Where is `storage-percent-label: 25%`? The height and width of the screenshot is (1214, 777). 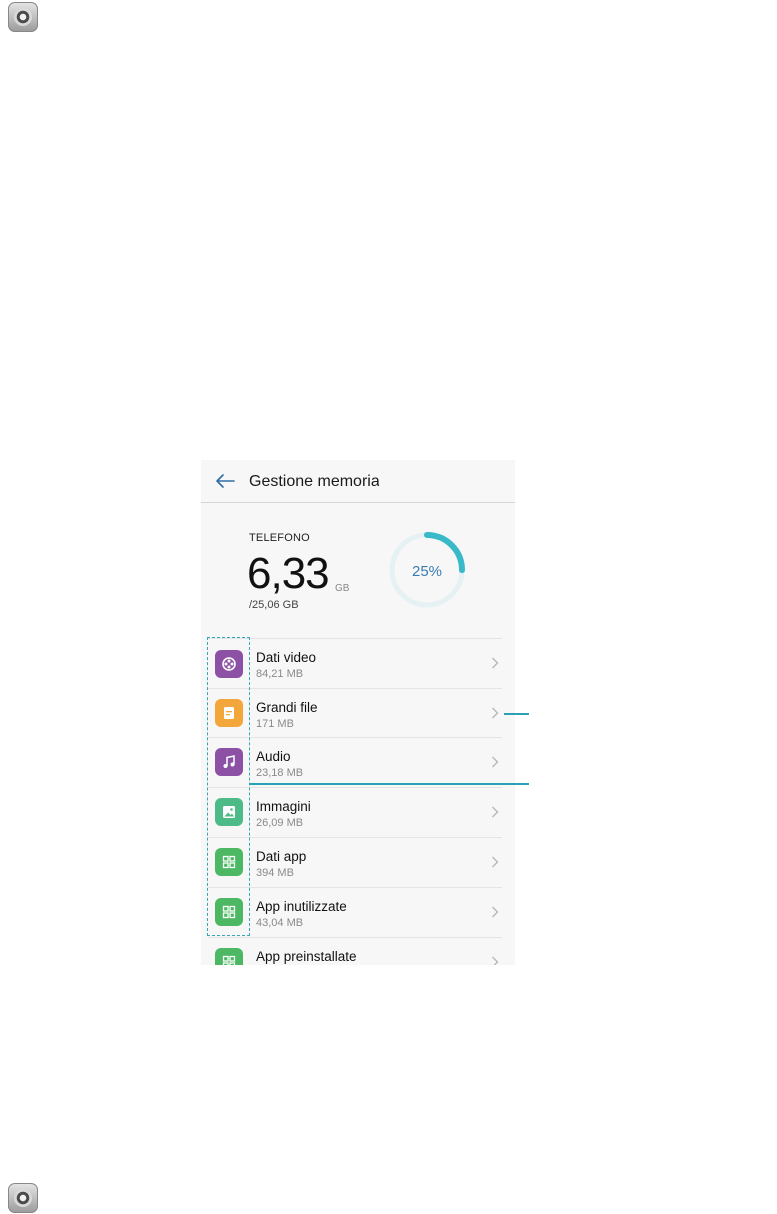 storage-percent-label: 25% is located at coordinates (427, 571).